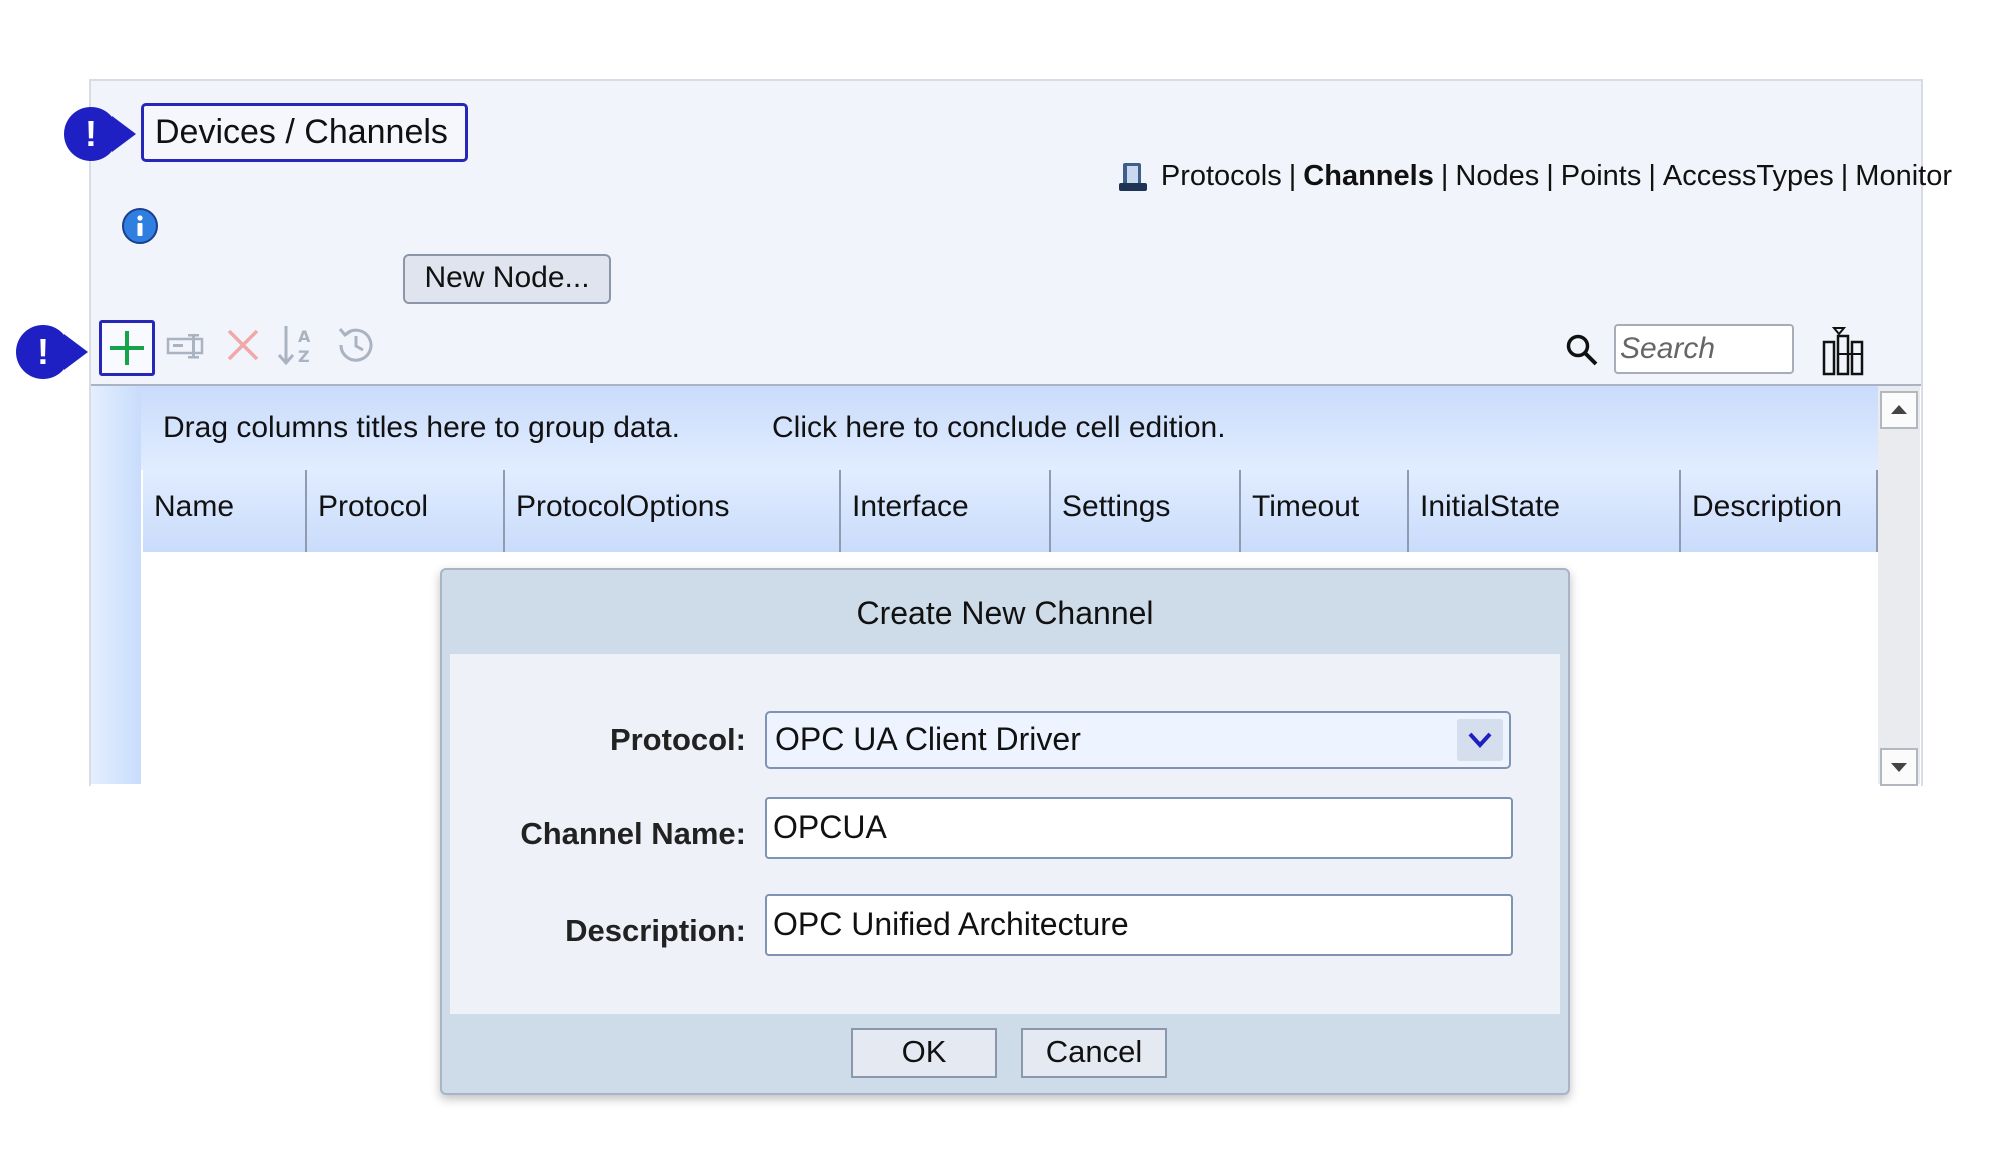  I want to click on plus-icon, so click(127, 348).